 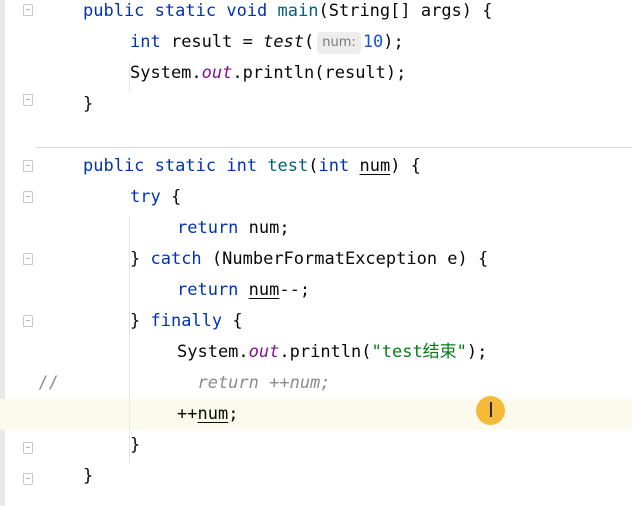 I want to click on code-text: ++num;, so click(x=207, y=414).